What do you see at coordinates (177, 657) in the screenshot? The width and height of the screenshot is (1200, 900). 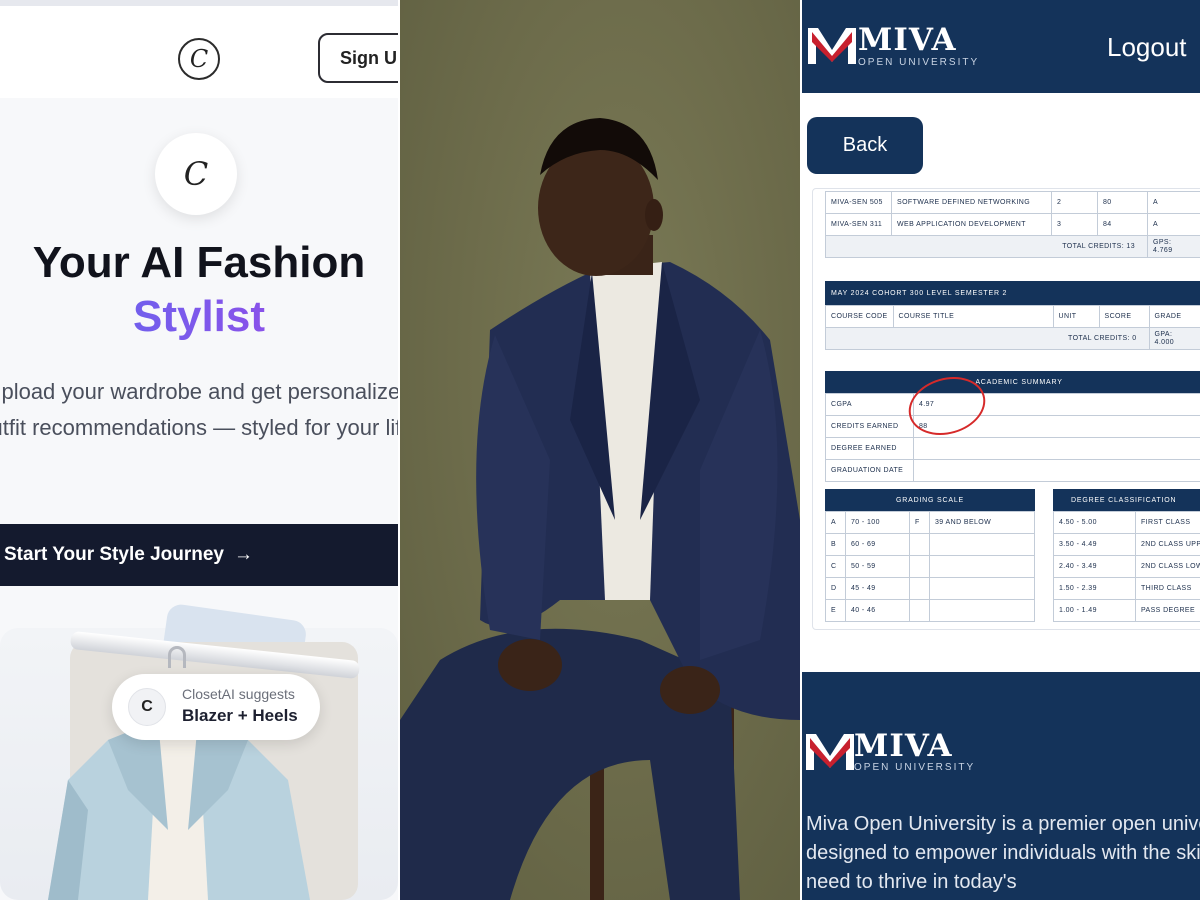 I see `hanger-hook-icon` at bounding box center [177, 657].